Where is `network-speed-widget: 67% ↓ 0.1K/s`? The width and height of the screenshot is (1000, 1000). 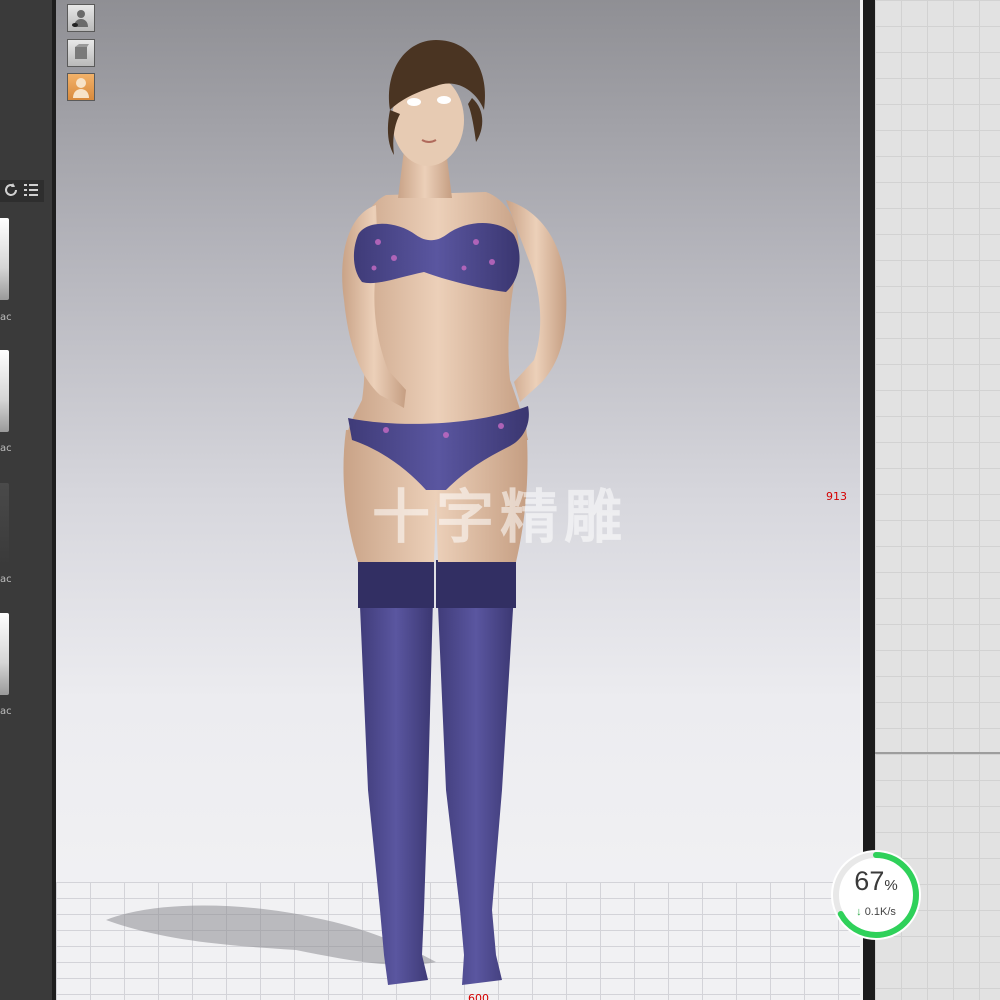 network-speed-widget: 67% ↓ 0.1K/s is located at coordinates (876, 895).